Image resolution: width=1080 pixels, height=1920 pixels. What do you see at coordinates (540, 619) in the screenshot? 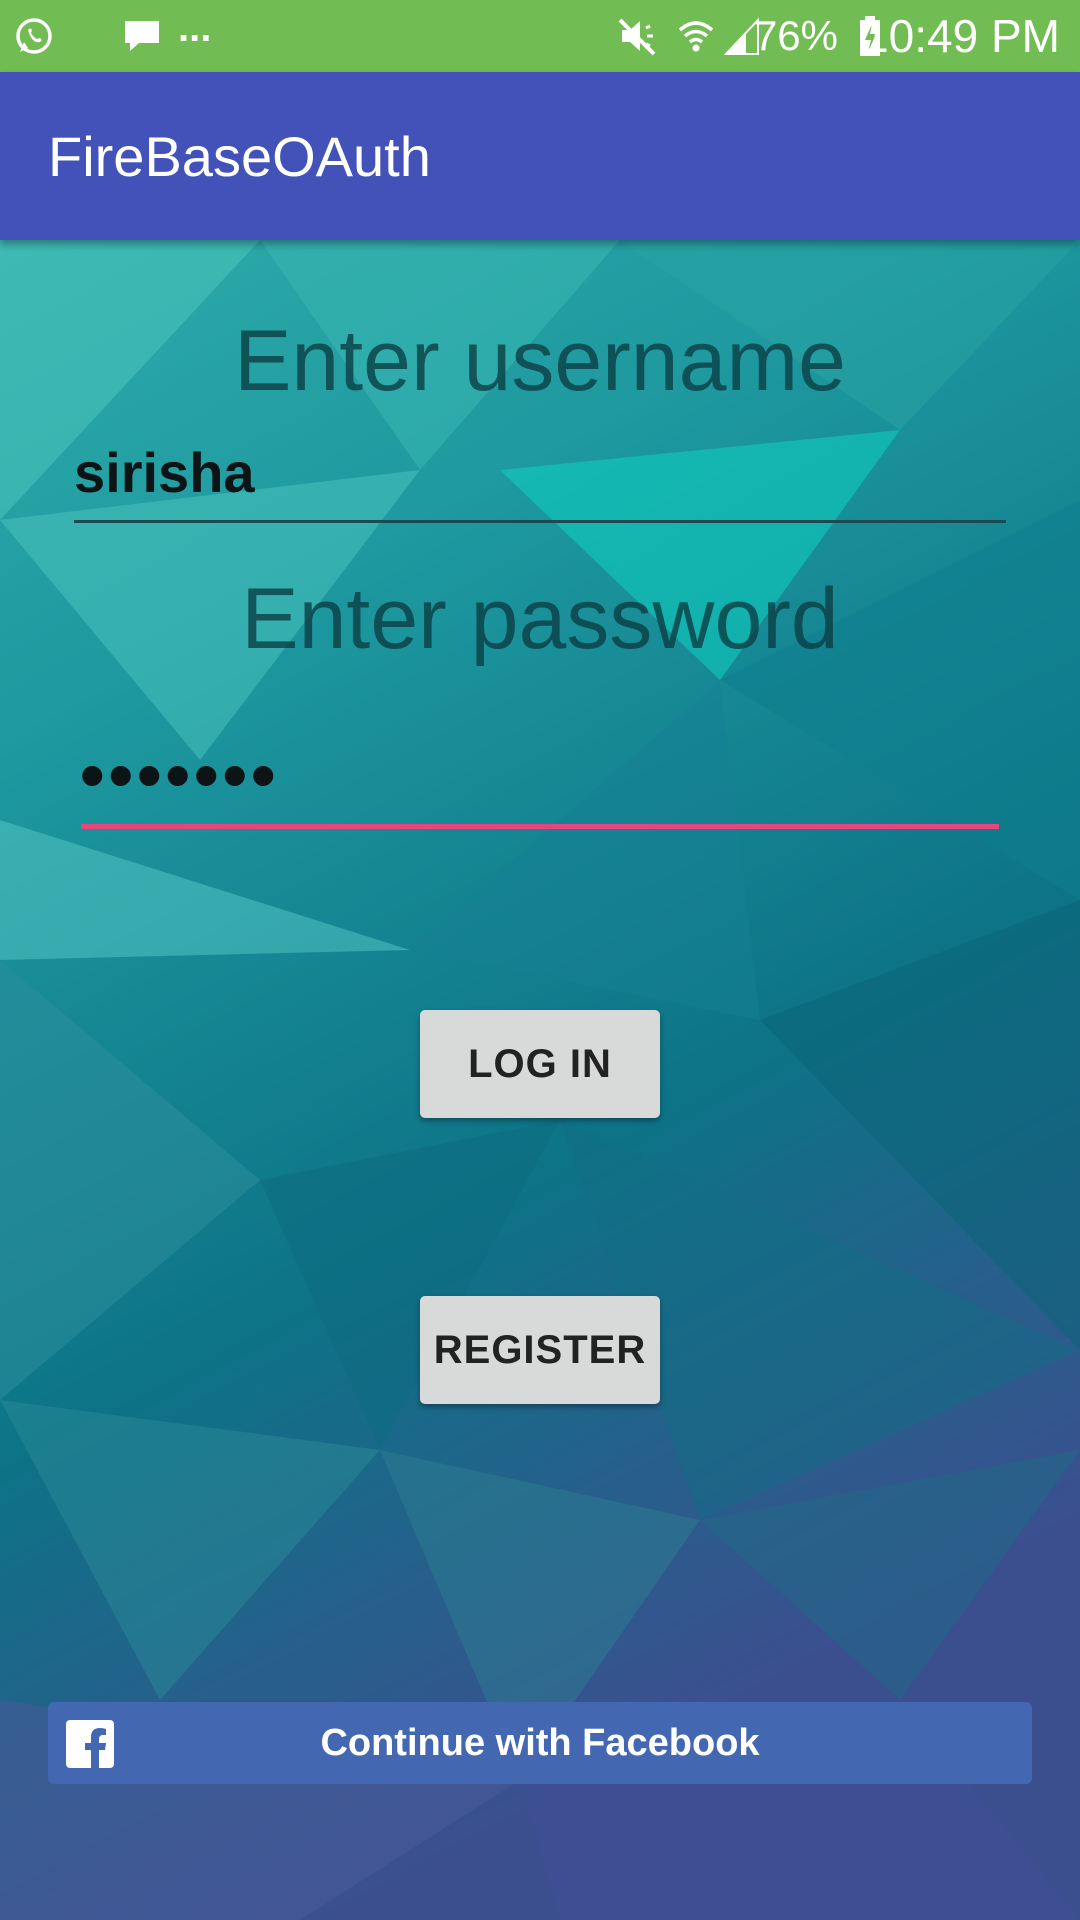
I see `password-prompt: Enter password` at bounding box center [540, 619].